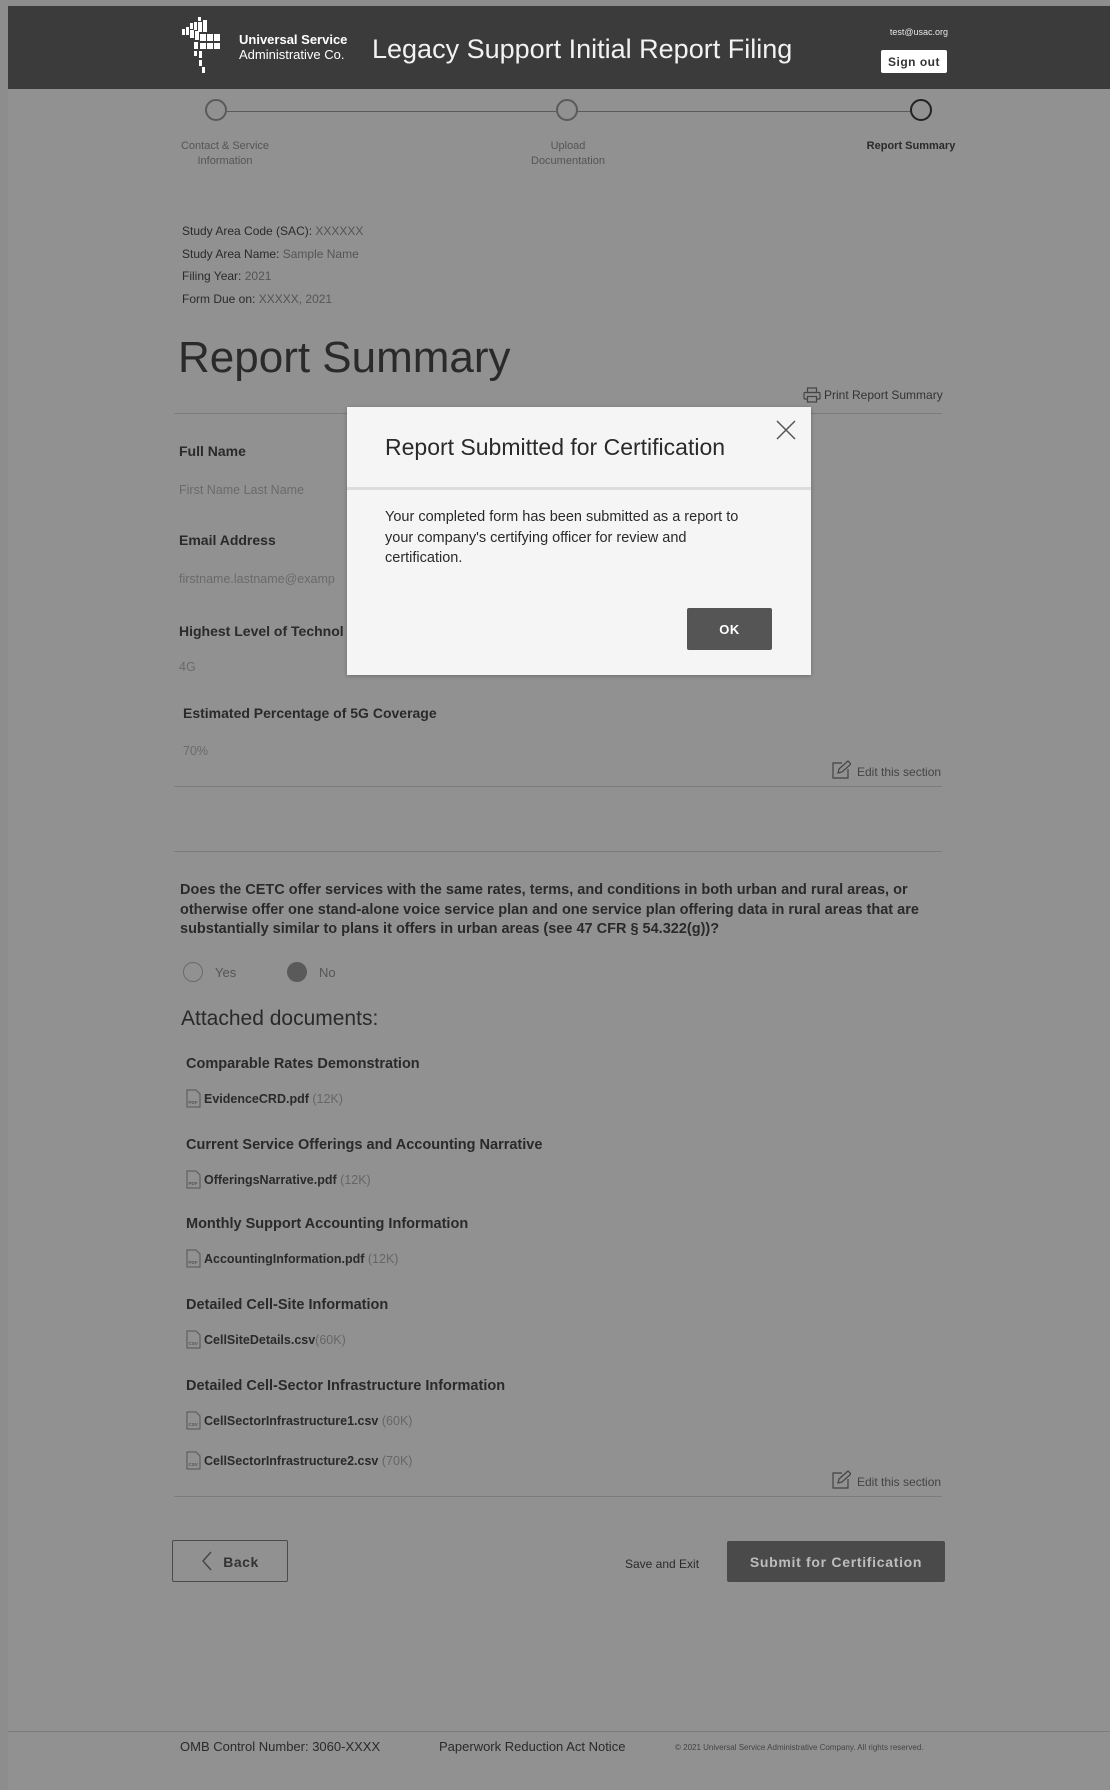  Describe the element at coordinates (201, 45) in the screenshot. I see `usac-logo-icon` at that location.